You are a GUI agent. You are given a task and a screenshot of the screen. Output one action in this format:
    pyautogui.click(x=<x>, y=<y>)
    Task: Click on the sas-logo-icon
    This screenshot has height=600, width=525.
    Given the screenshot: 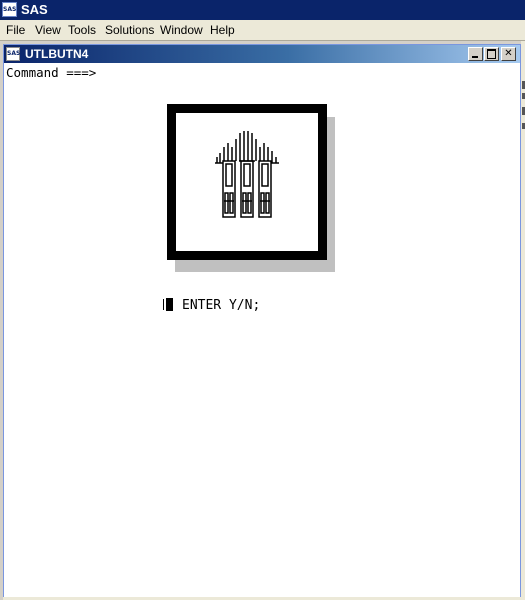 What is the action you would take?
    pyautogui.click(x=247, y=174)
    